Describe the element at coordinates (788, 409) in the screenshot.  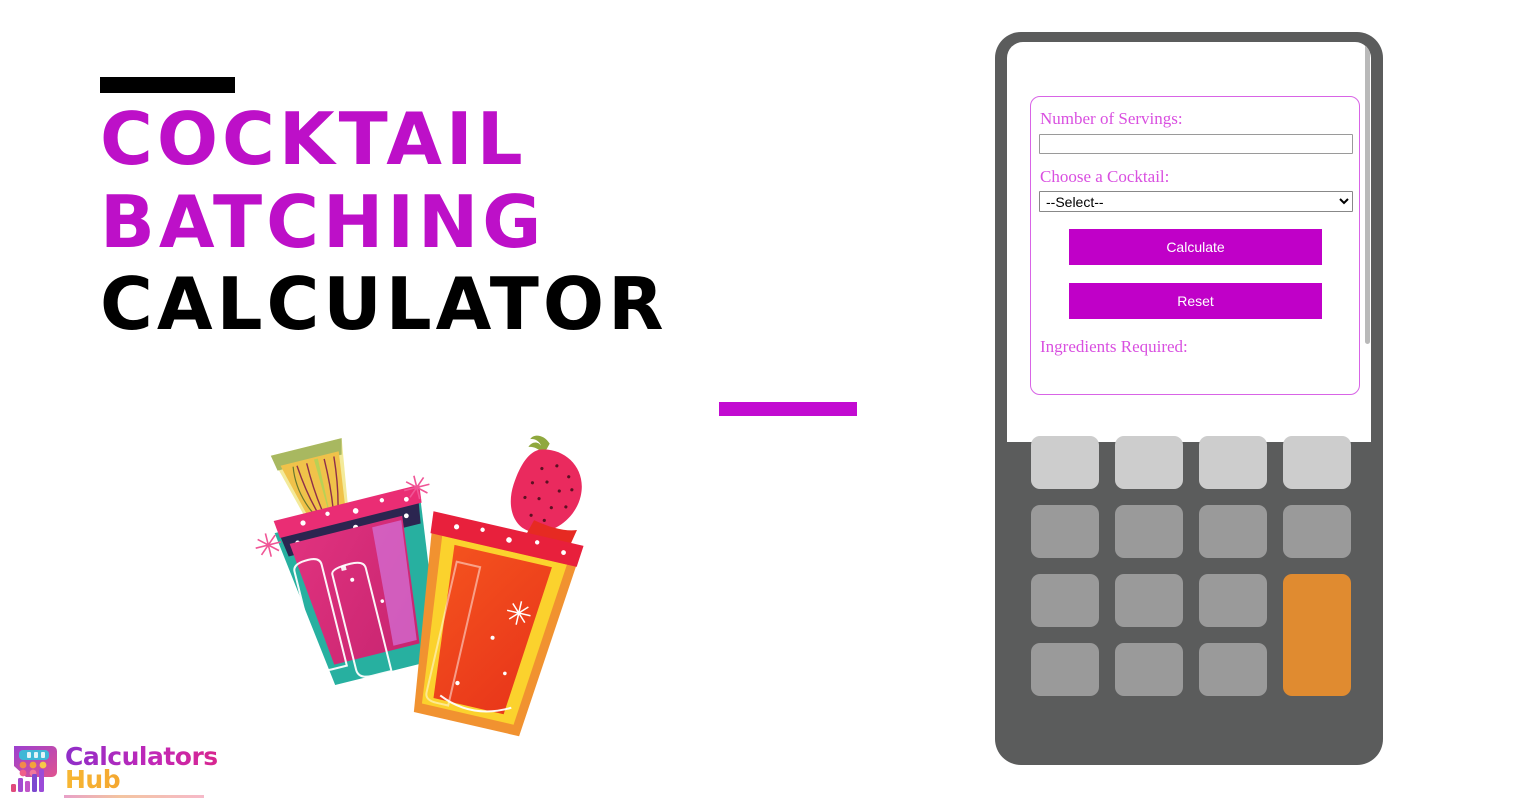
I see `magenta-rule-decoration` at that location.